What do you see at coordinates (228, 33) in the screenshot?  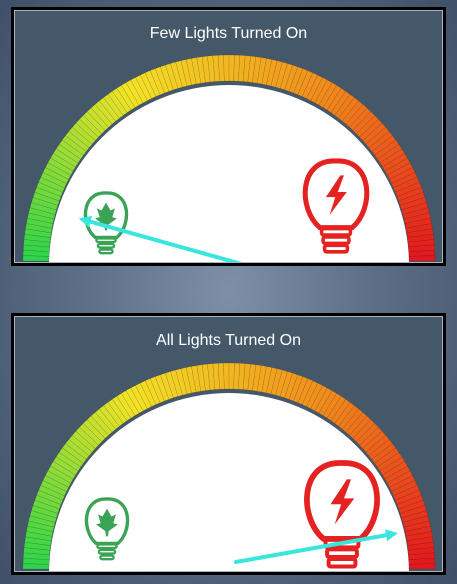 I see `panel-title: Few Lights Turned On` at bounding box center [228, 33].